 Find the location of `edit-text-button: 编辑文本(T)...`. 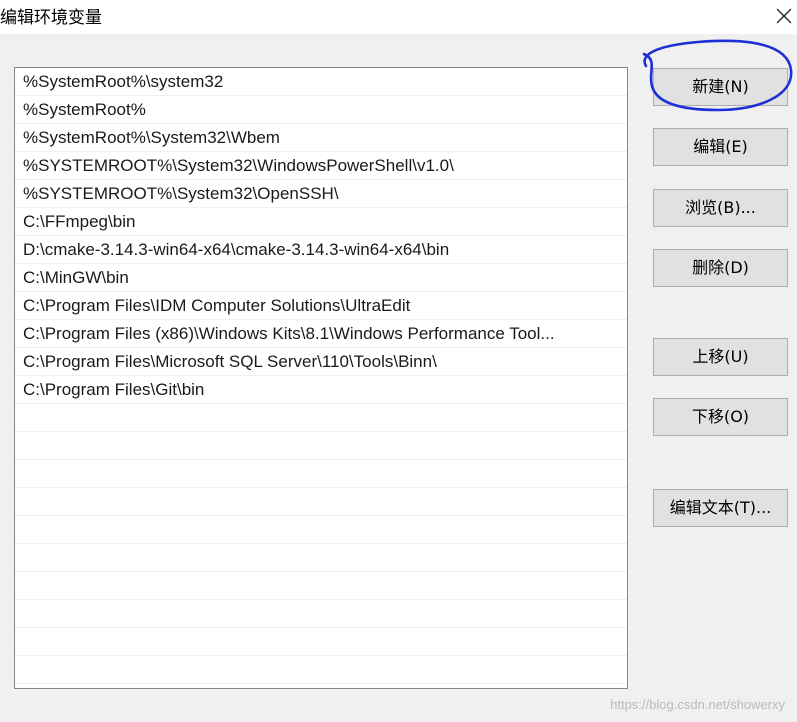

edit-text-button: 编辑文本(T)... is located at coordinates (720, 508).